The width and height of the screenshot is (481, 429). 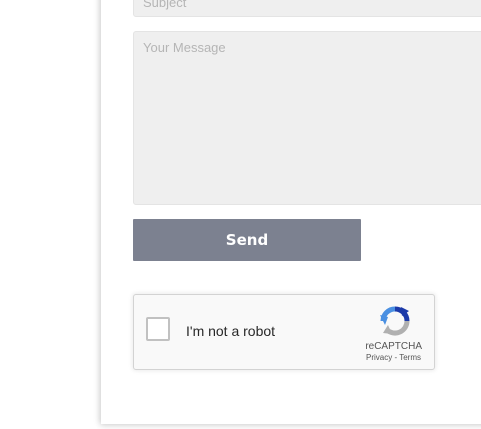 I want to click on recaptcha-logo-icon, so click(x=395, y=321).